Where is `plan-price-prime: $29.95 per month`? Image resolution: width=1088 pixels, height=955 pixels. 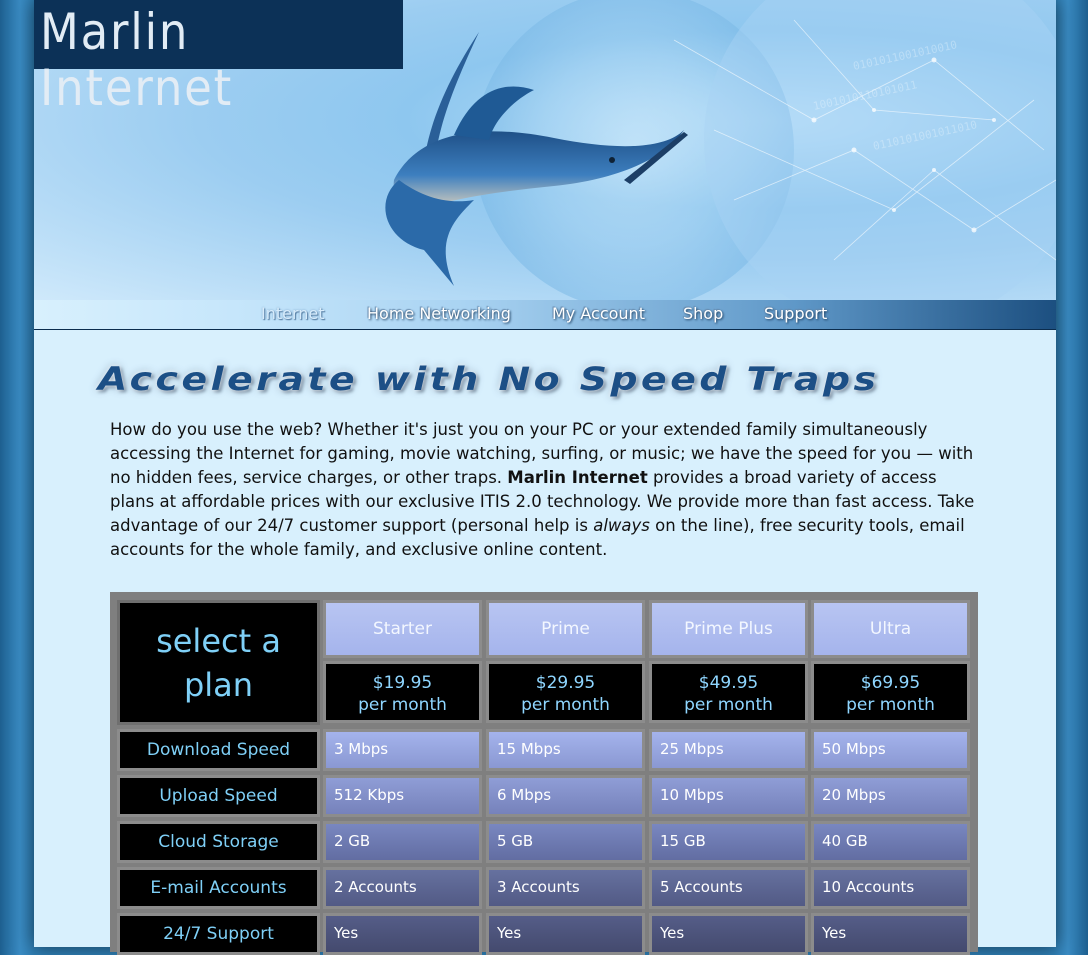 plan-price-prime: $29.95 per month is located at coordinates (565, 692).